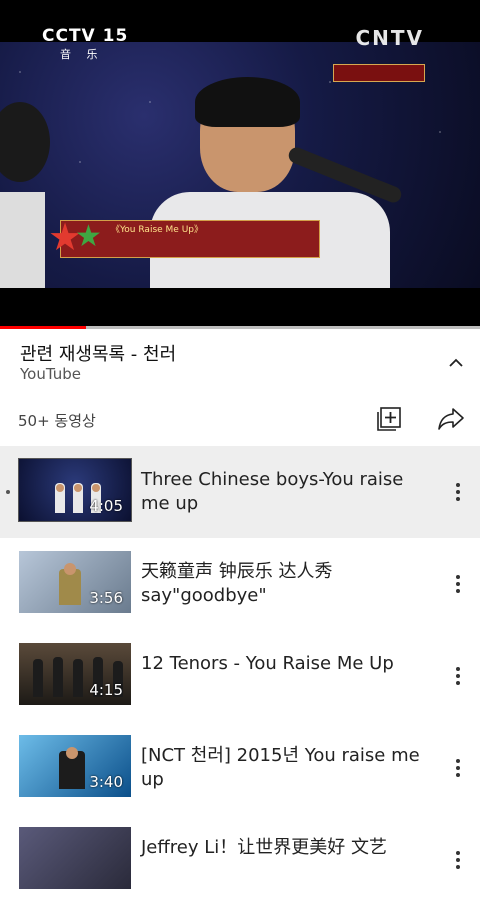  Describe the element at coordinates (25, 195) in the screenshot. I see `side-performer` at that location.